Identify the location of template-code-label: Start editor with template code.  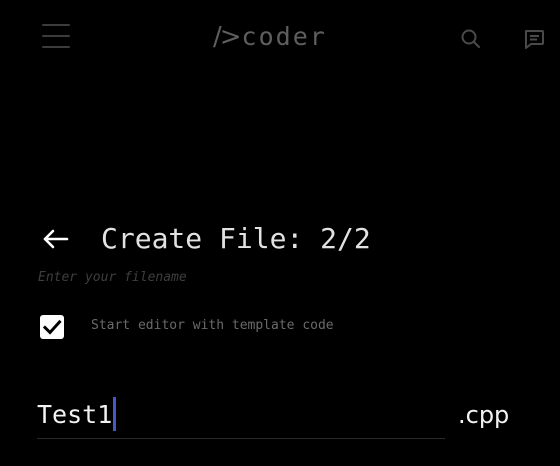
(212, 325).